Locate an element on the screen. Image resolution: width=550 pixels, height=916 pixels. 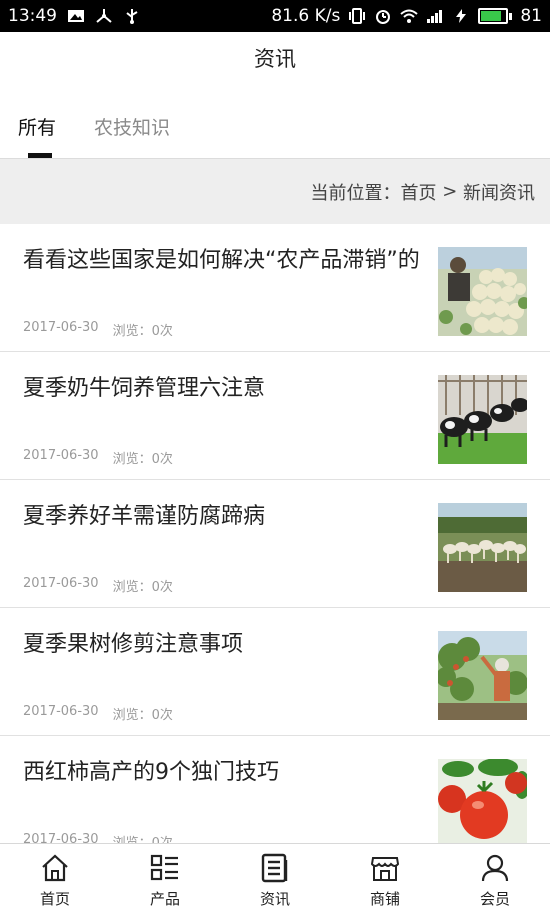
nav-item-news: 资讯 is located at coordinates (275, 880).